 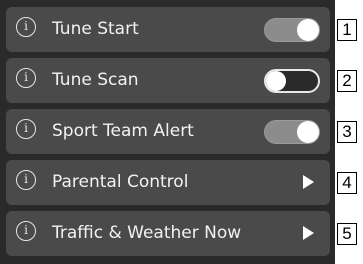 What do you see at coordinates (95, 80) in the screenshot?
I see `setting-label: Tune Scan` at bounding box center [95, 80].